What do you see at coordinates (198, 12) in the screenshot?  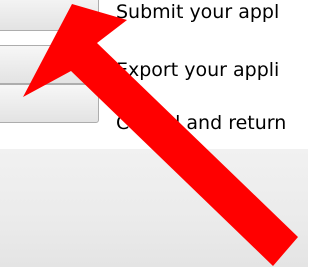 I see `submit-description: Submit your appl` at bounding box center [198, 12].